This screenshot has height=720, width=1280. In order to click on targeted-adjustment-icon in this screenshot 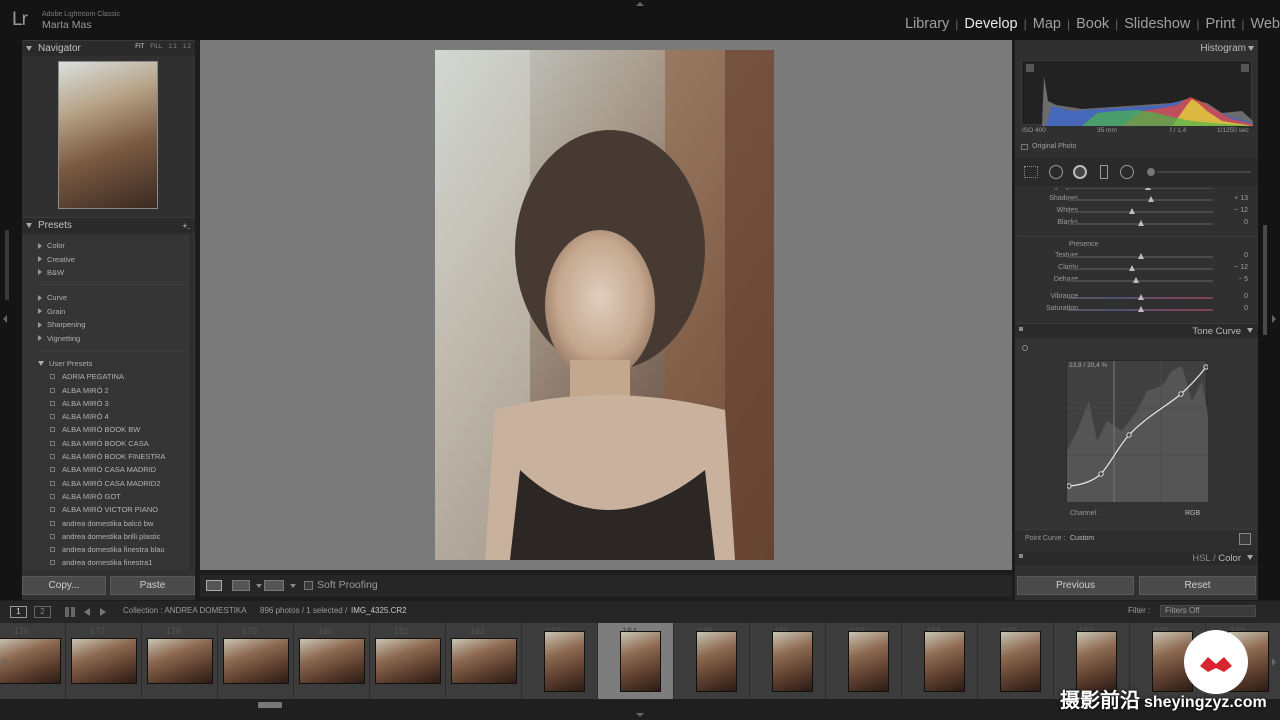, I will do `click(1025, 348)`.